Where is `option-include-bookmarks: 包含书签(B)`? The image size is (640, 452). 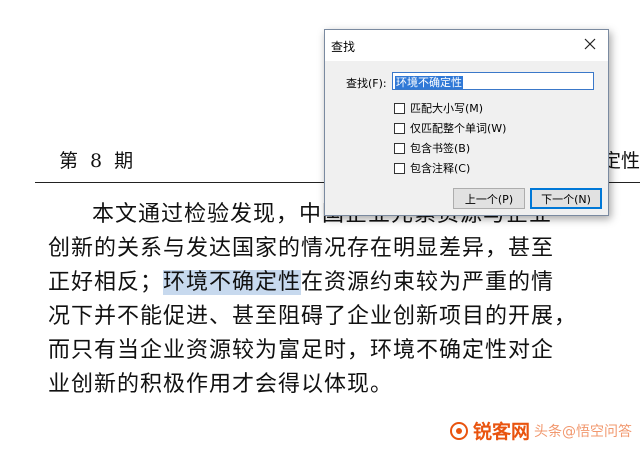
option-include-bookmarks: 包含书签(B) is located at coordinates (450, 148).